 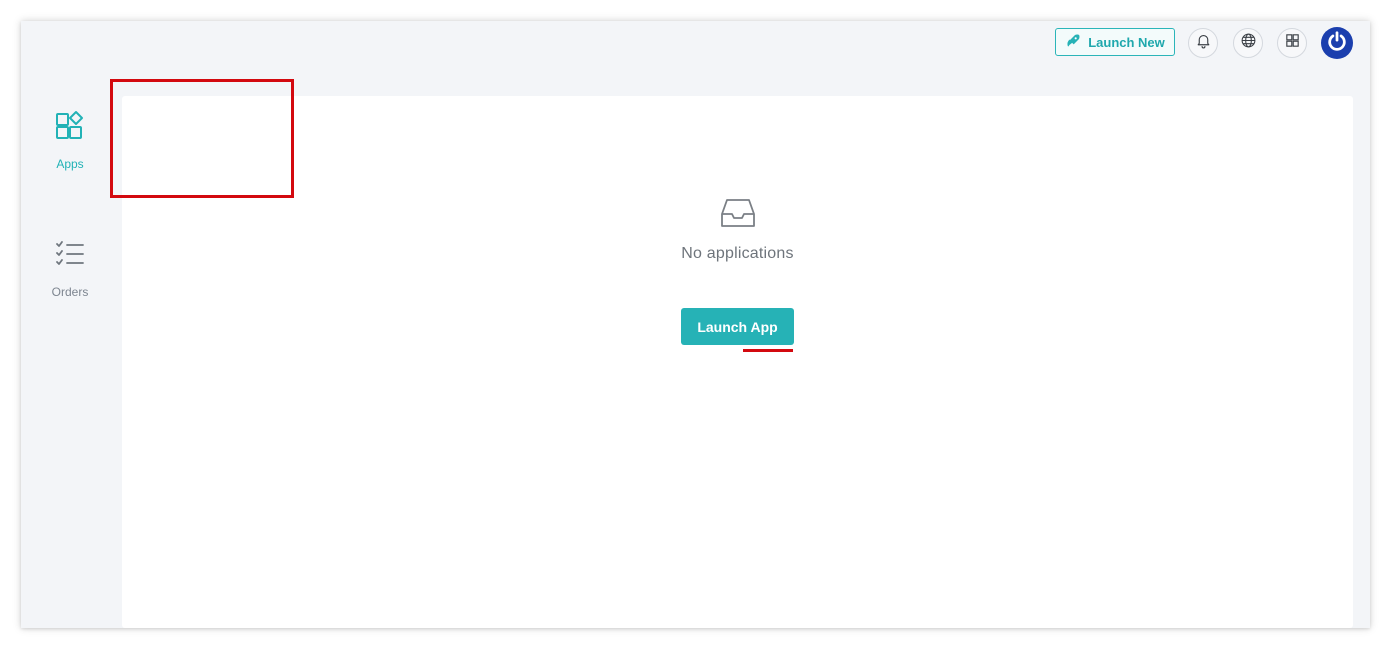 What do you see at coordinates (70, 292) in the screenshot?
I see `sidebar-item-label: Orders` at bounding box center [70, 292].